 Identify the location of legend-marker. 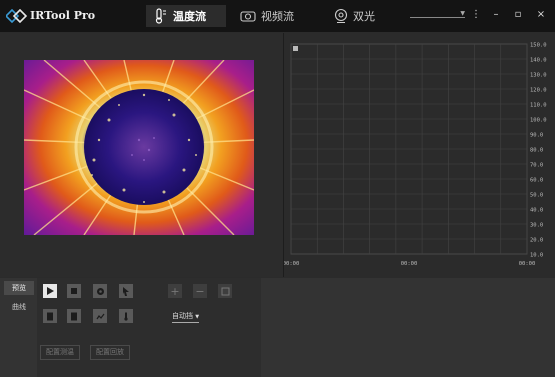
(295, 48).